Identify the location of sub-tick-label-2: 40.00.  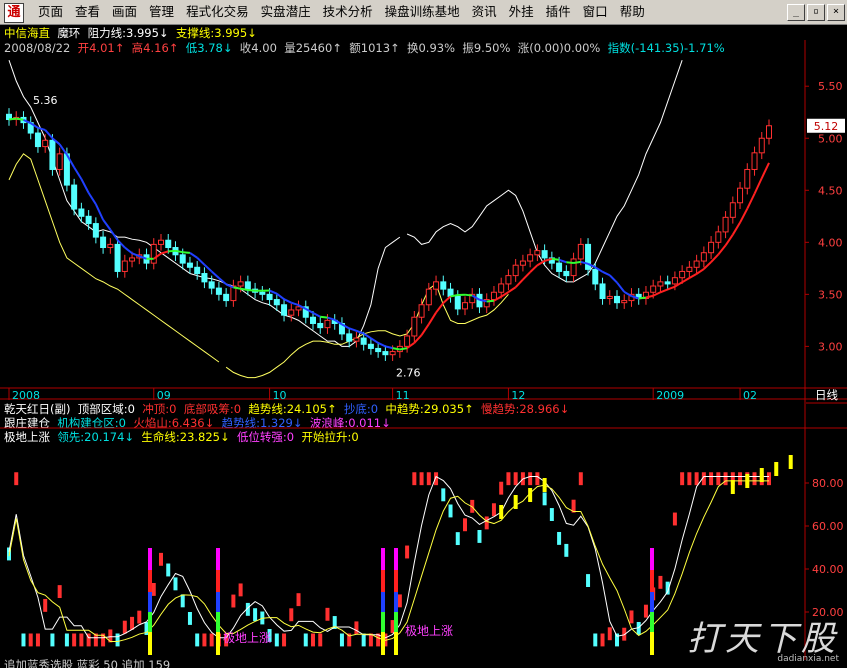
(828, 569).